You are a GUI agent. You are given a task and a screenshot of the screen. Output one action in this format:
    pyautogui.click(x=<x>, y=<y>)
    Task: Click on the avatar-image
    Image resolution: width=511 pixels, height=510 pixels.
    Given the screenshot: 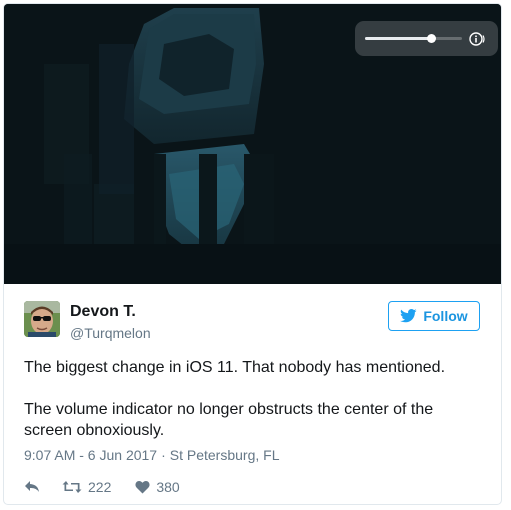 What is the action you would take?
    pyautogui.click(x=42, y=319)
    